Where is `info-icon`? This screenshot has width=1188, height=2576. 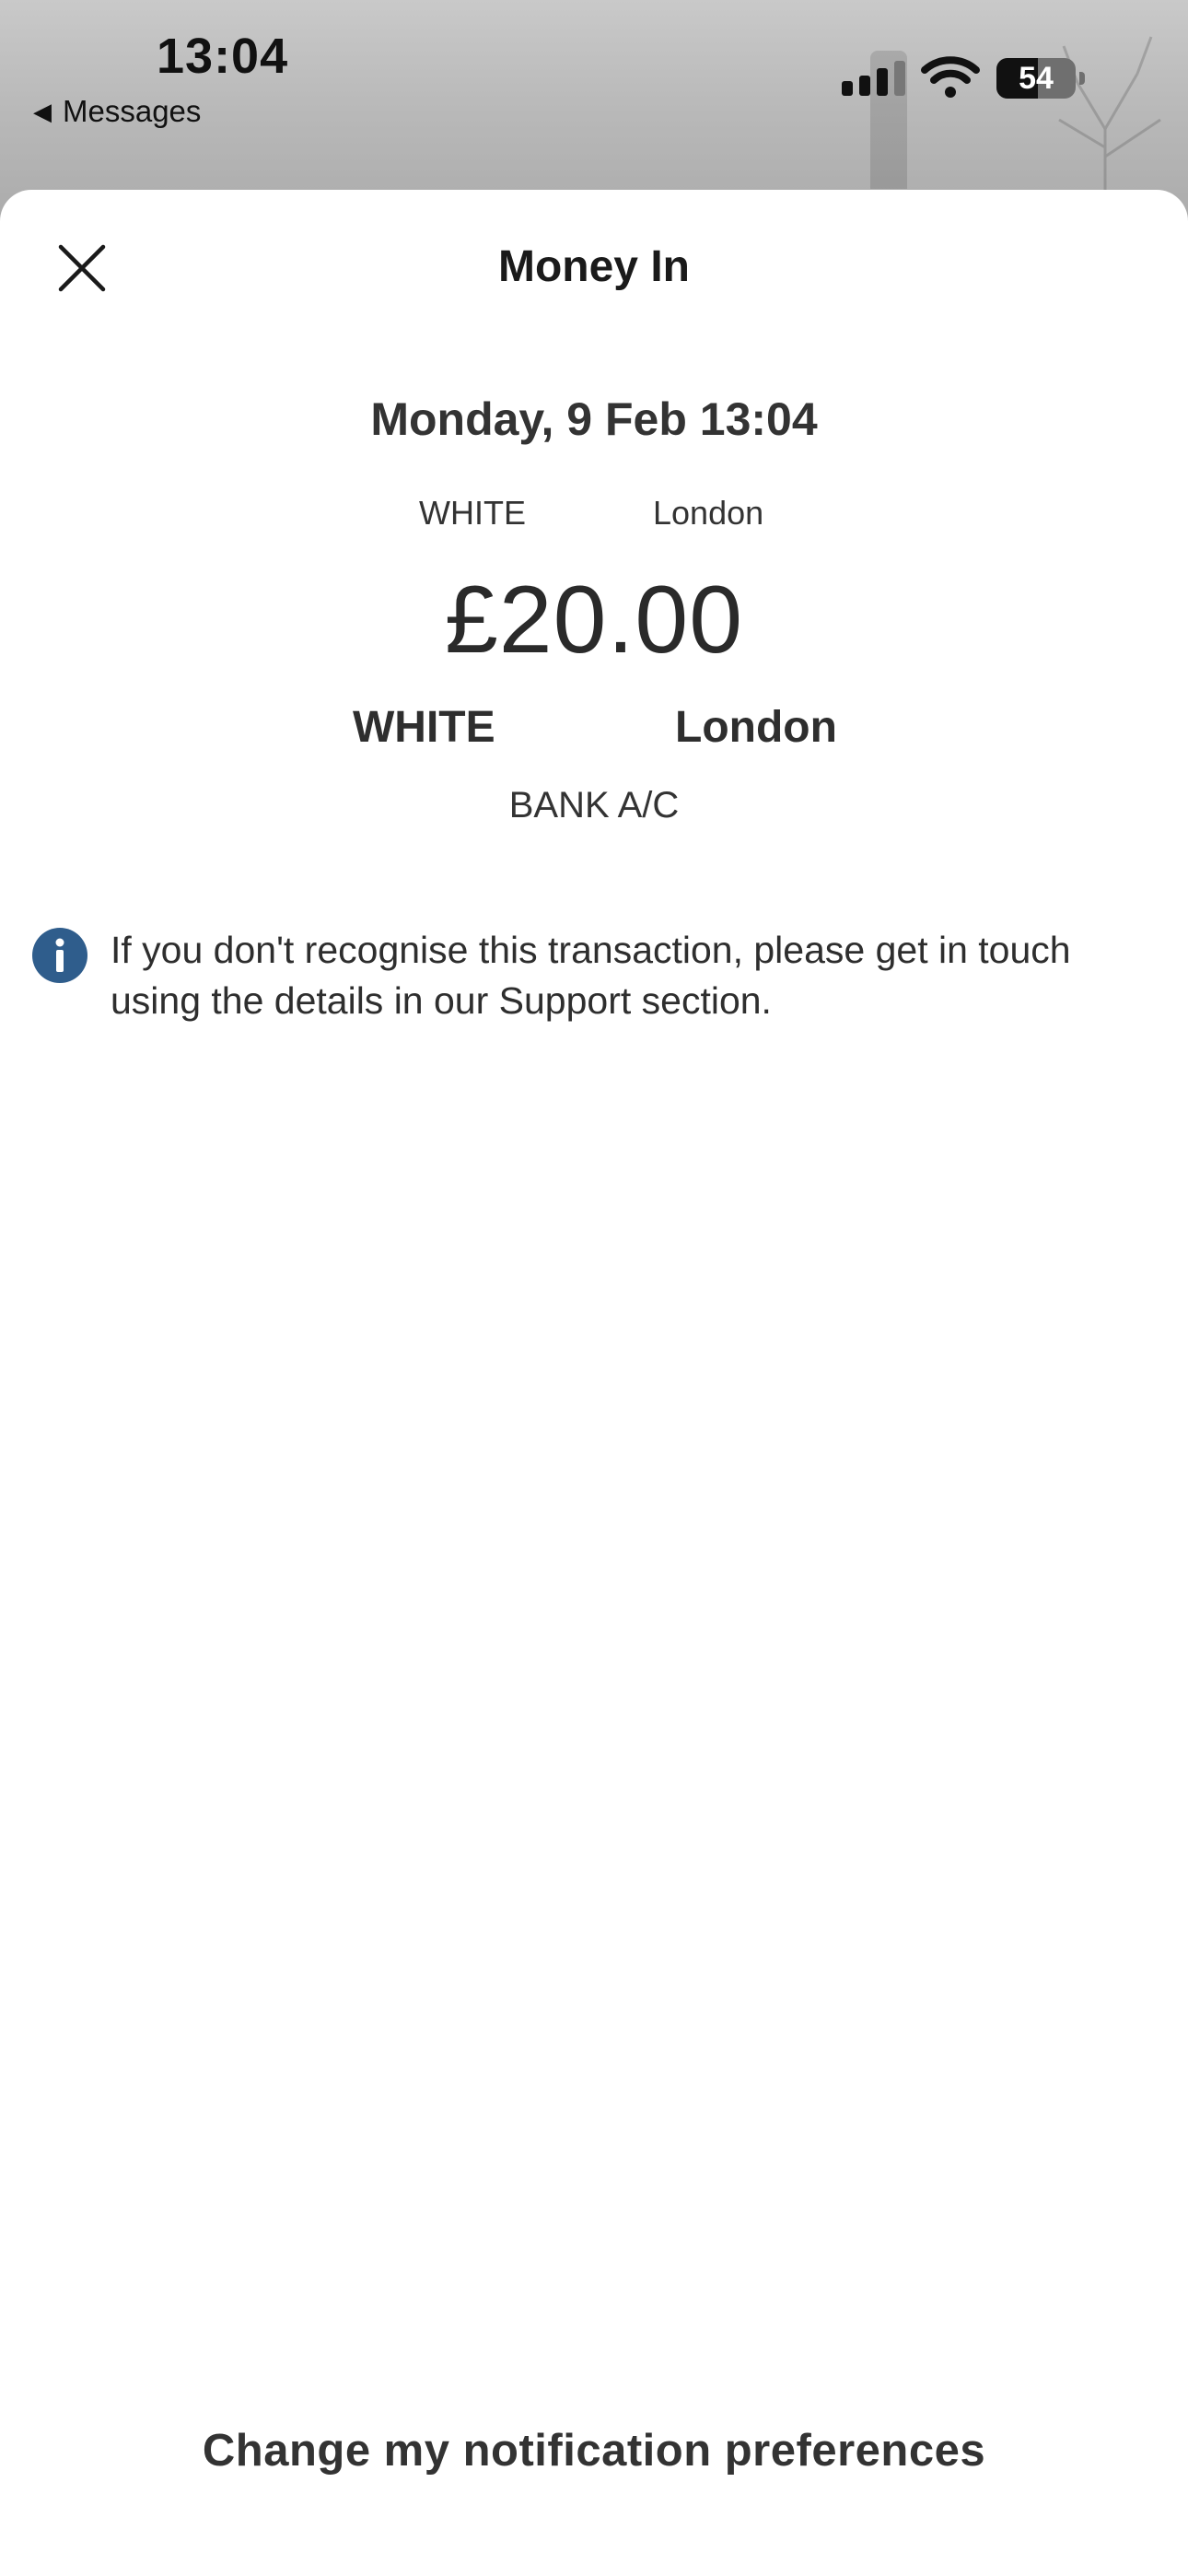 info-icon is located at coordinates (59, 956).